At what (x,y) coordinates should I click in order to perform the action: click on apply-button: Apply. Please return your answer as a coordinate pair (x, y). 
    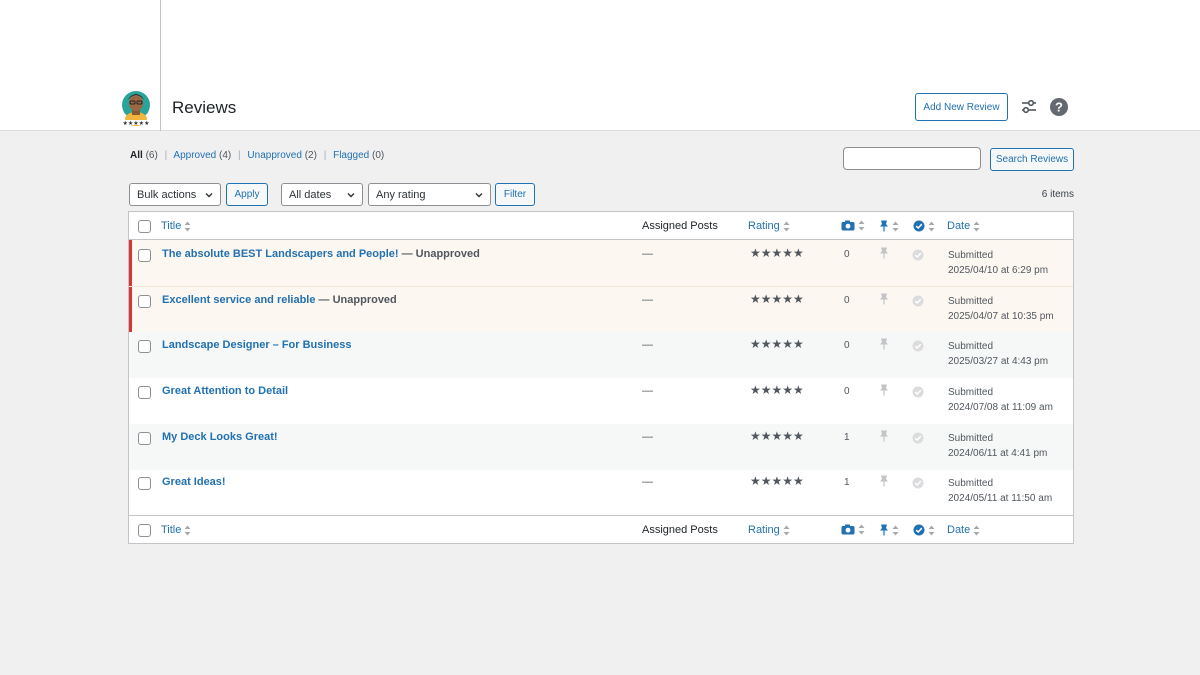
    Looking at the image, I should click on (247, 194).